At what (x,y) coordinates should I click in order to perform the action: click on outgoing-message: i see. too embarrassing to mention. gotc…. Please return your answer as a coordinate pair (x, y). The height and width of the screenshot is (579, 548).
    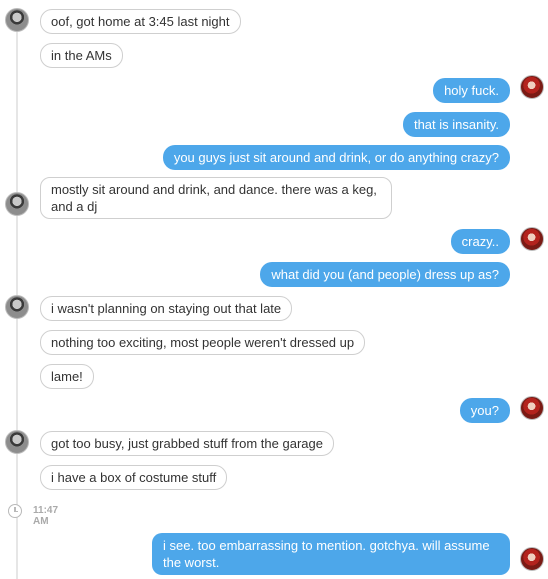
    Looking at the image, I should click on (331, 554).